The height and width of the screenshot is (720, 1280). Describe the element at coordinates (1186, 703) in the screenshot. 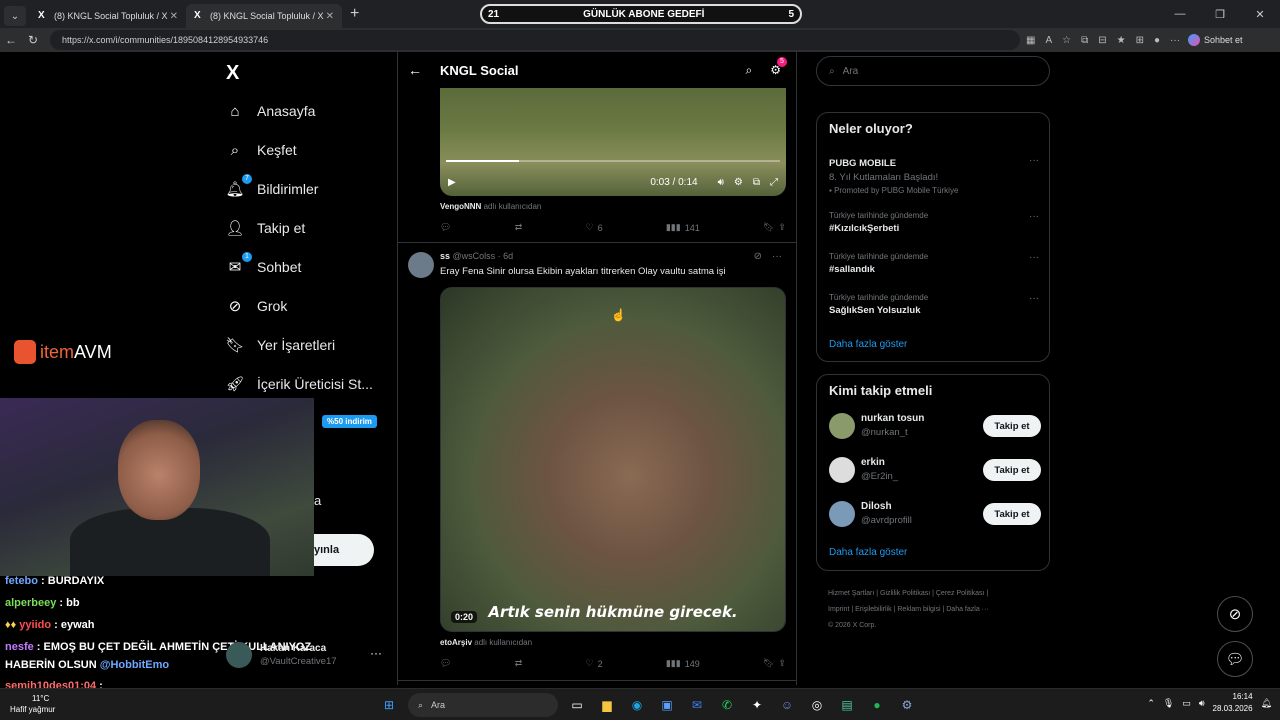

I see `network-icon: ▭` at that location.